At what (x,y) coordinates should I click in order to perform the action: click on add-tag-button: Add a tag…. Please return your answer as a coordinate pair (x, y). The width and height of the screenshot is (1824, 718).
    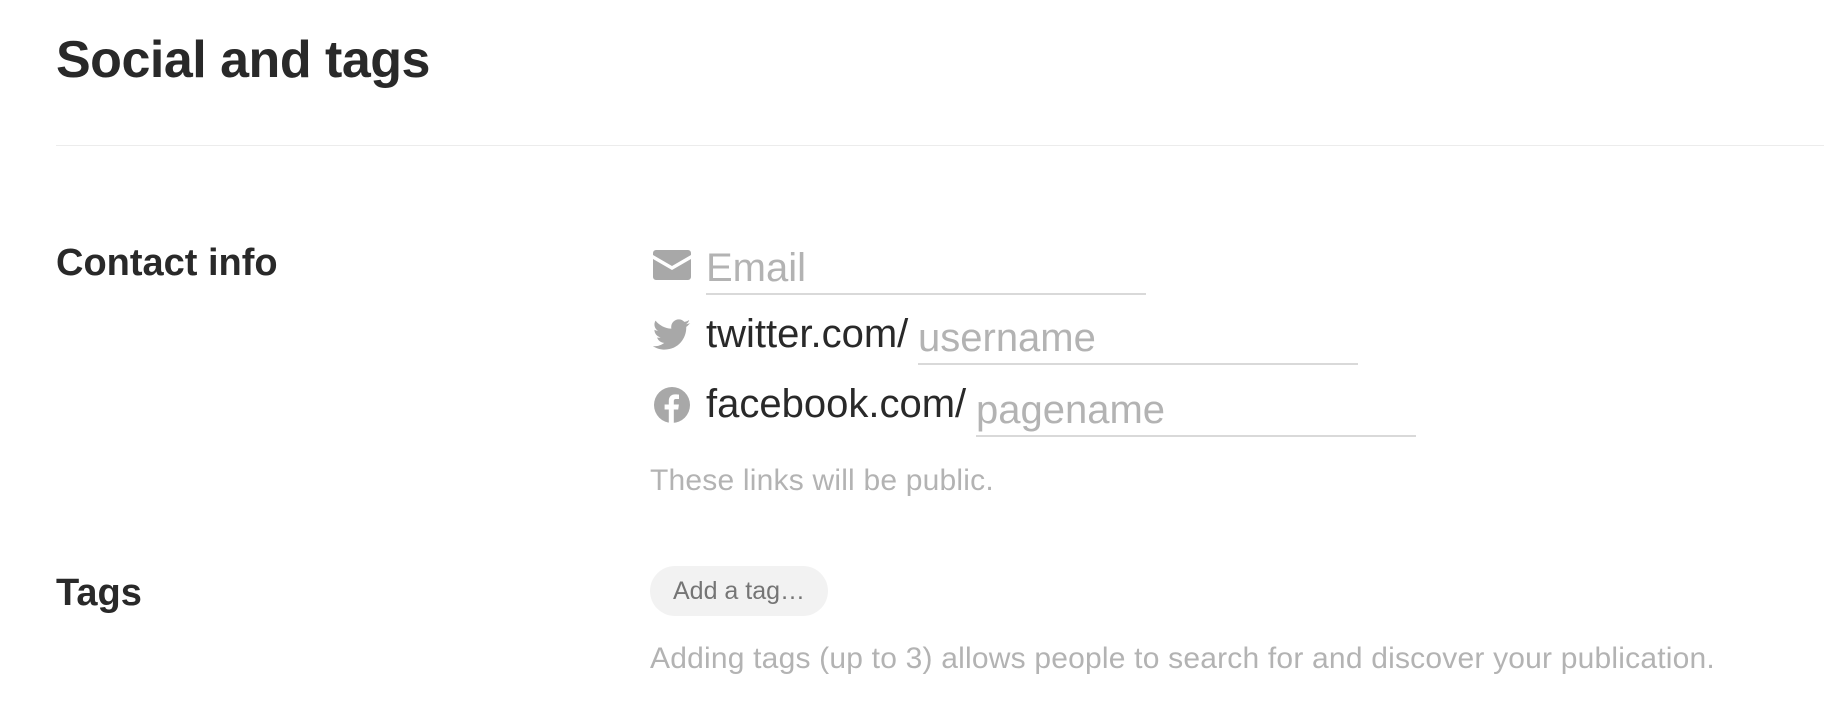
    Looking at the image, I should click on (739, 591).